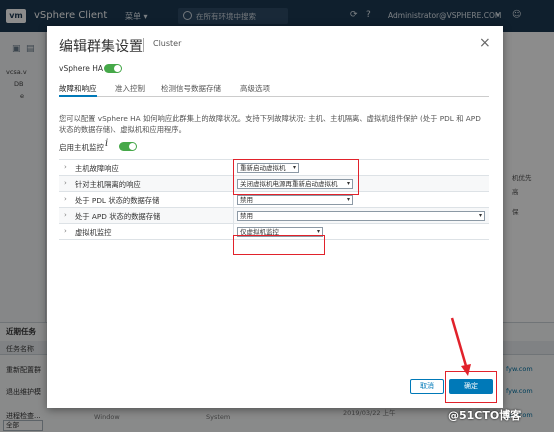 This screenshot has width=554, height=432. I want to click on annotation-arrow, so click(460, 346).